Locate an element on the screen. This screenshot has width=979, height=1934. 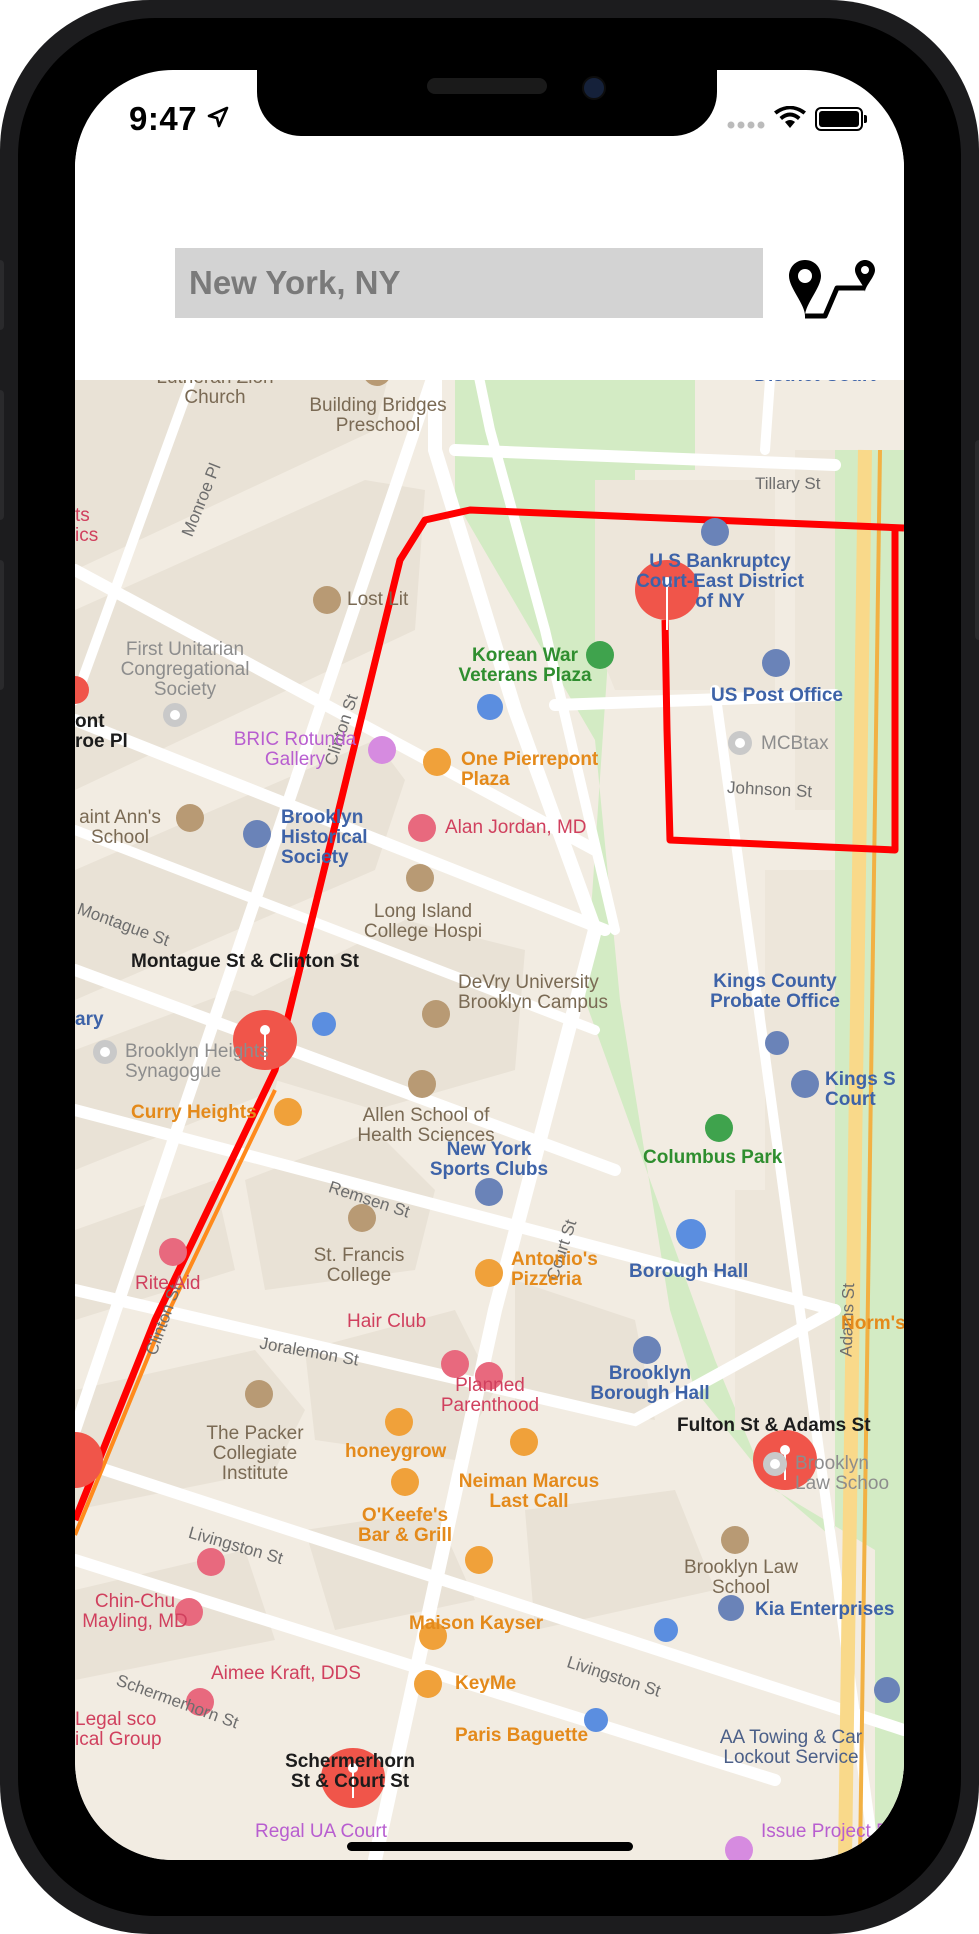
poi-label: Long Island College Hospi is located at coordinates (423, 921).